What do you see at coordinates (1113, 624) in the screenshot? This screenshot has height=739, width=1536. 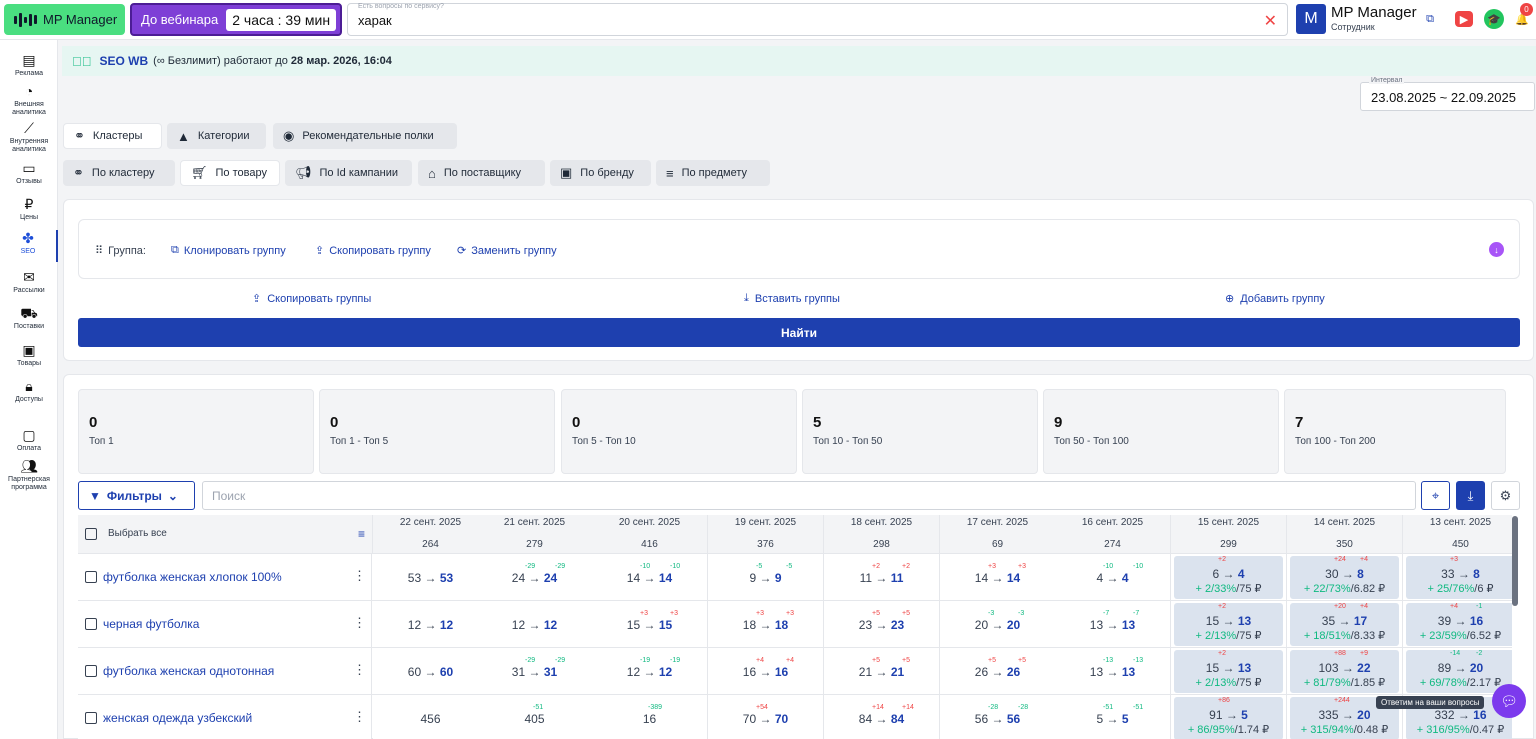 I see `table-cell: -7 -7 13 → 13` at bounding box center [1113, 624].